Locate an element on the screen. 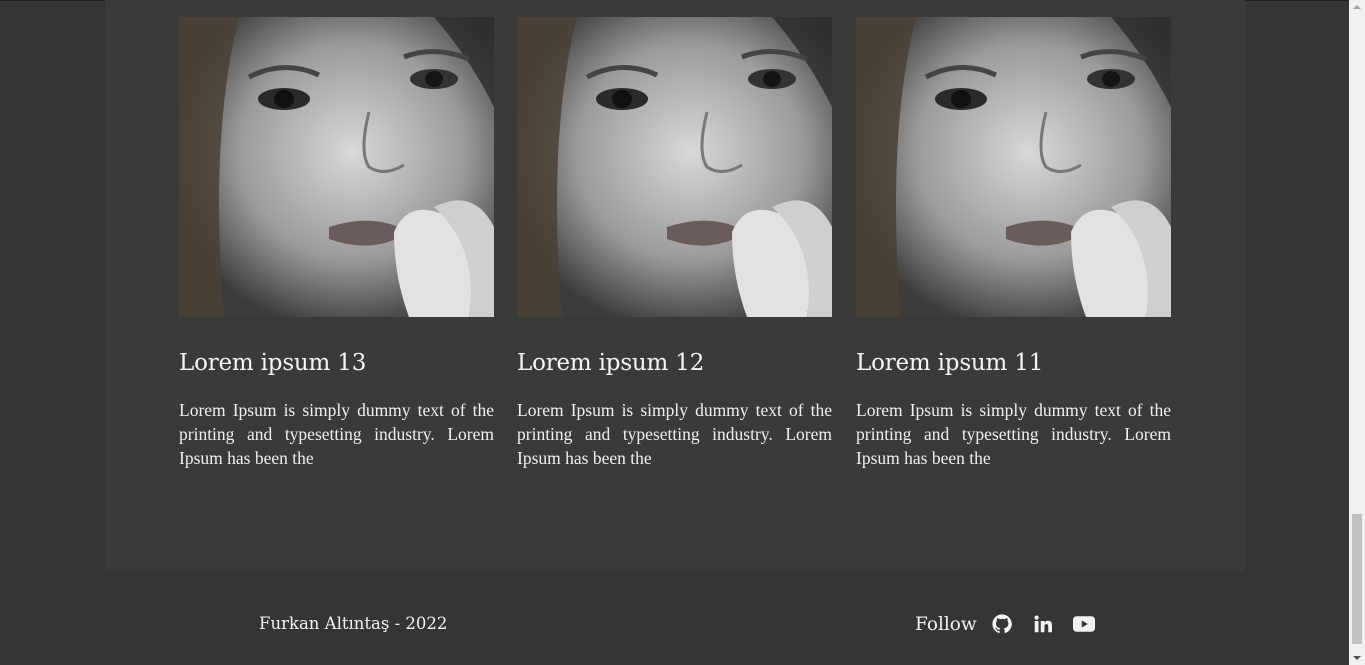  scroll-down-icon is located at coordinates (1357, 658).